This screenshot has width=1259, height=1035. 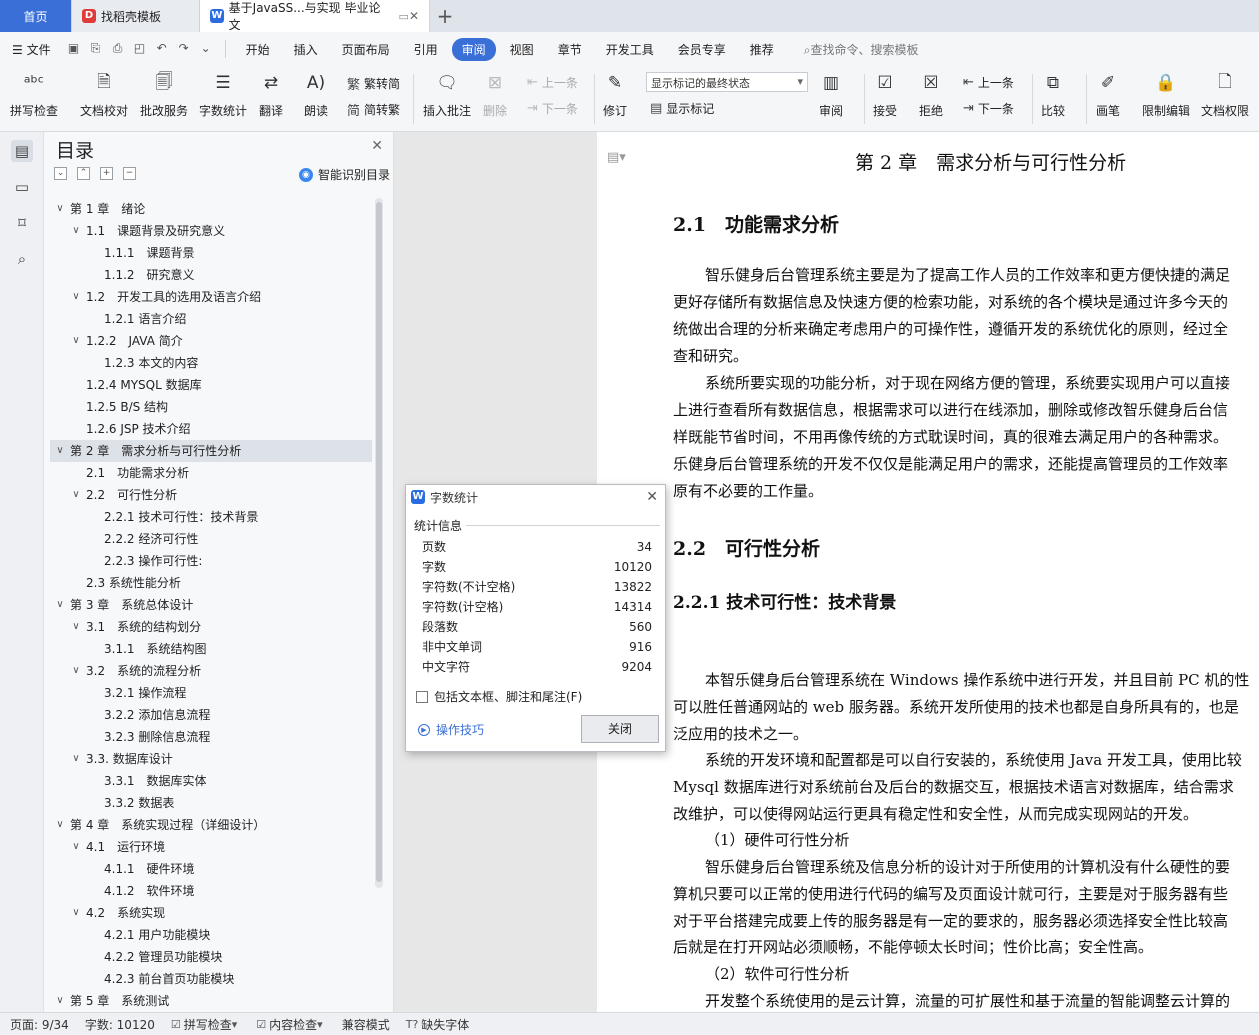 I want to click on toc-item: ∨ 4.1 运行环境, so click(x=211, y=847).